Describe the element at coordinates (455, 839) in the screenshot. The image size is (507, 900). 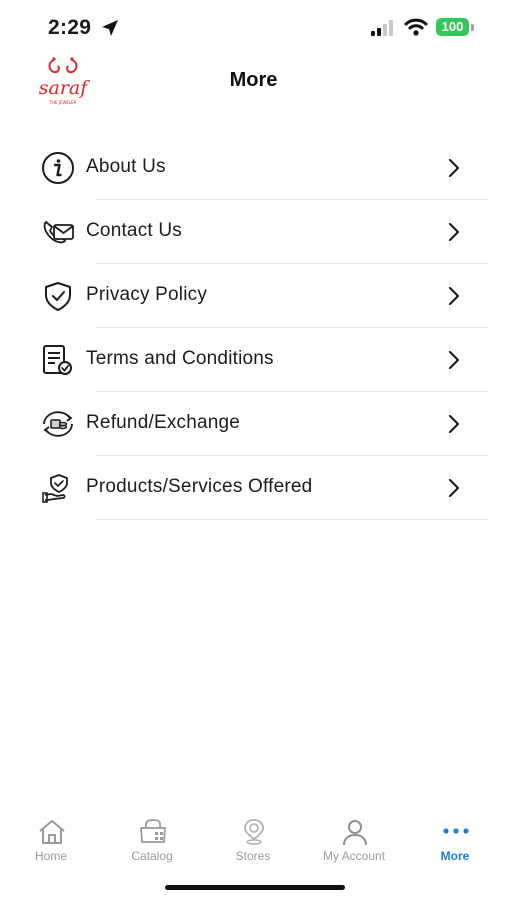
I see `tab-more: More` at that location.